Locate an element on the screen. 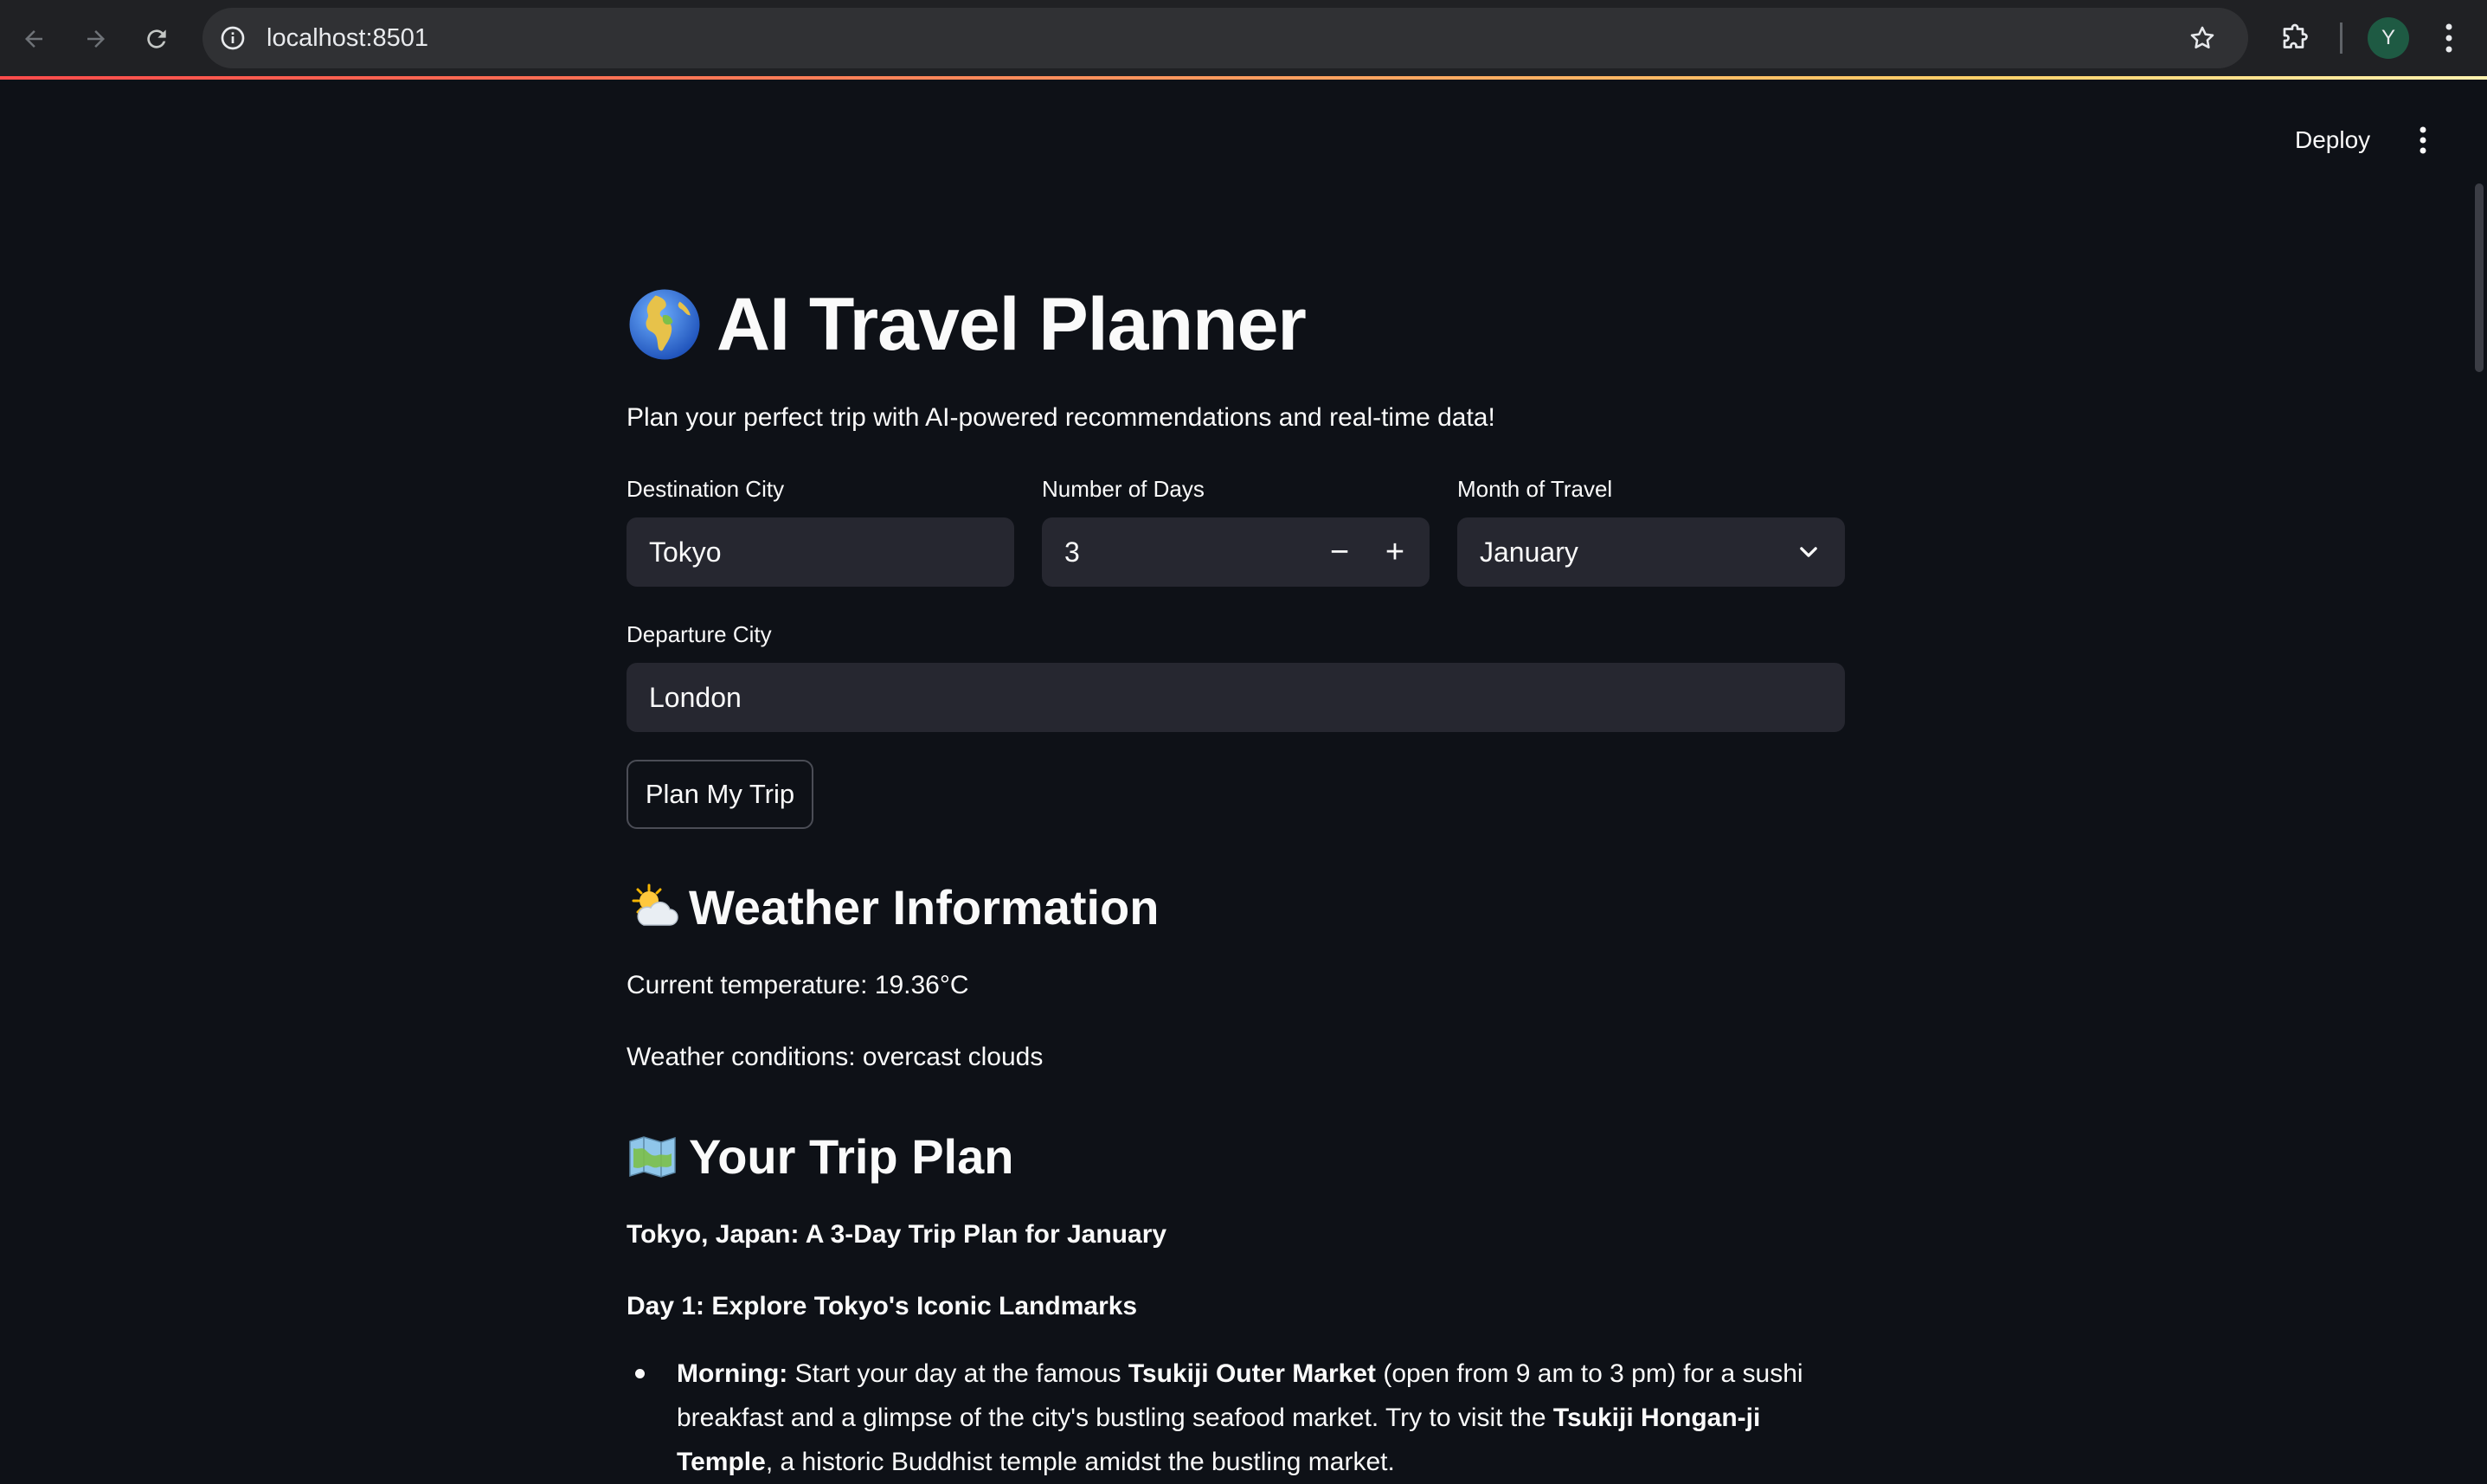 Image resolution: width=2487 pixels, height=1484 pixels. deploy-button: Deploy is located at coordinates (2333, 140).